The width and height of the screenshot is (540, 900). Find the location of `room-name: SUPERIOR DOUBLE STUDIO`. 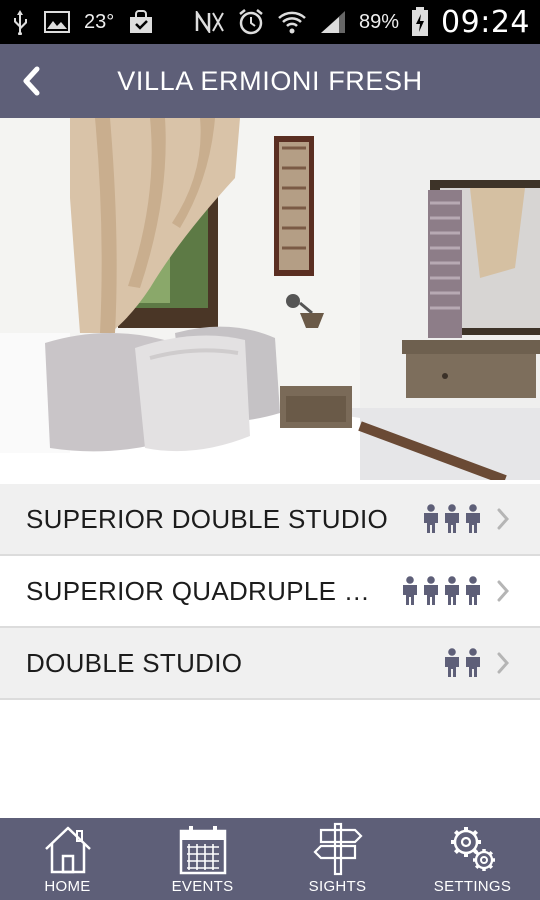

room-name: SUPERIOR DOUBLE STUDIO is located at coordinates (207, 518).